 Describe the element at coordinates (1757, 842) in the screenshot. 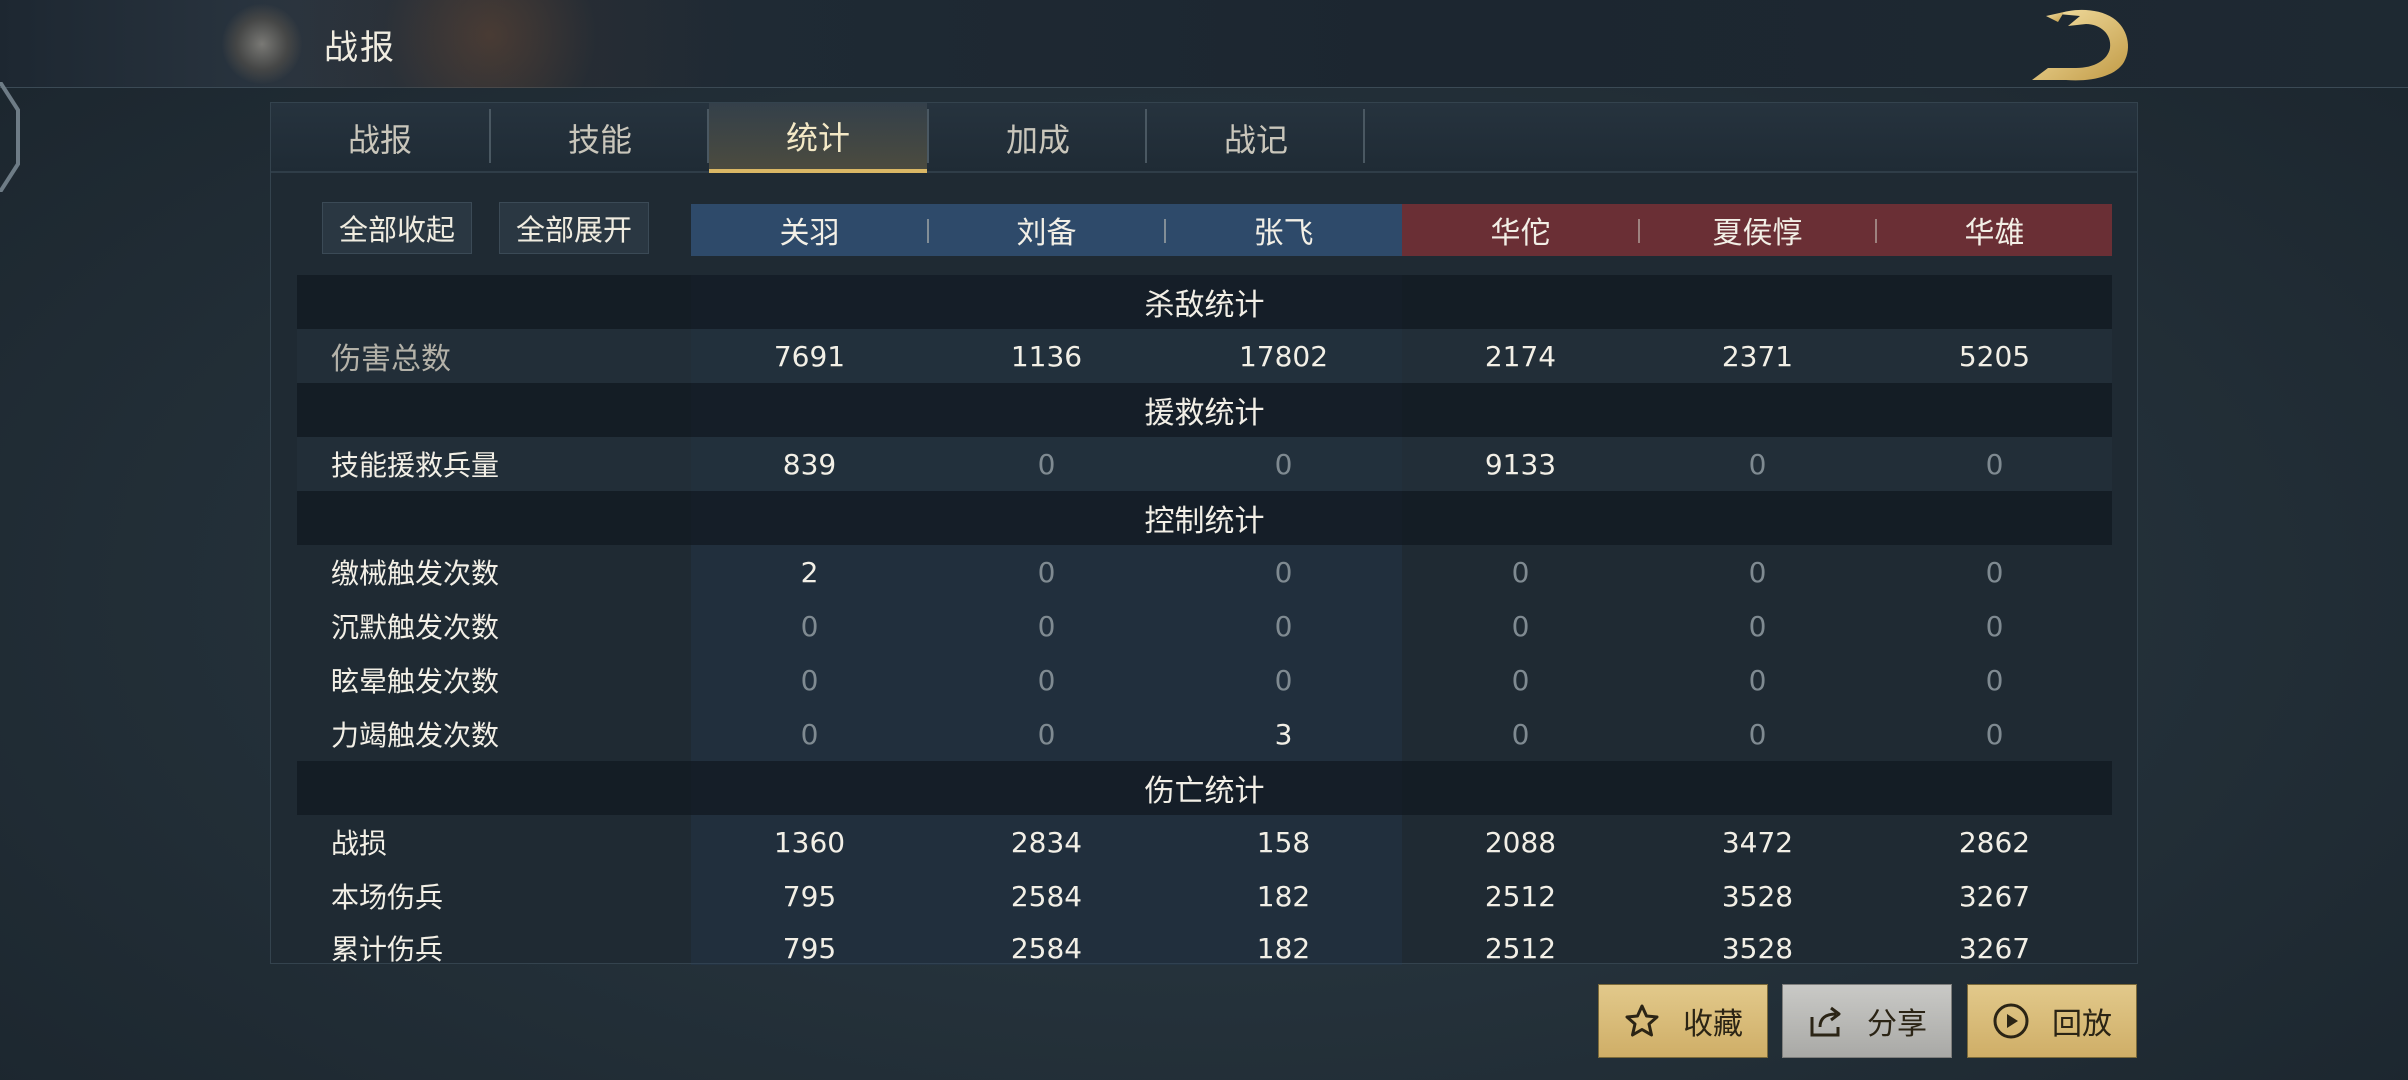

I see `stat-cell: 3472` at that location.